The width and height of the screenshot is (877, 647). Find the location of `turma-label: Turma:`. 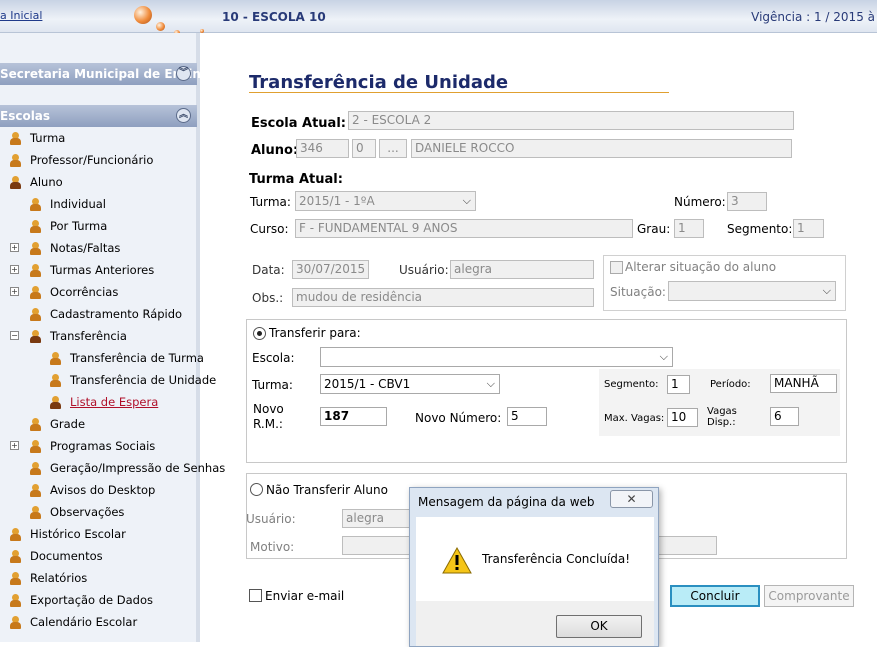

turma-label: Turma: is located at coordinates (270, 202).